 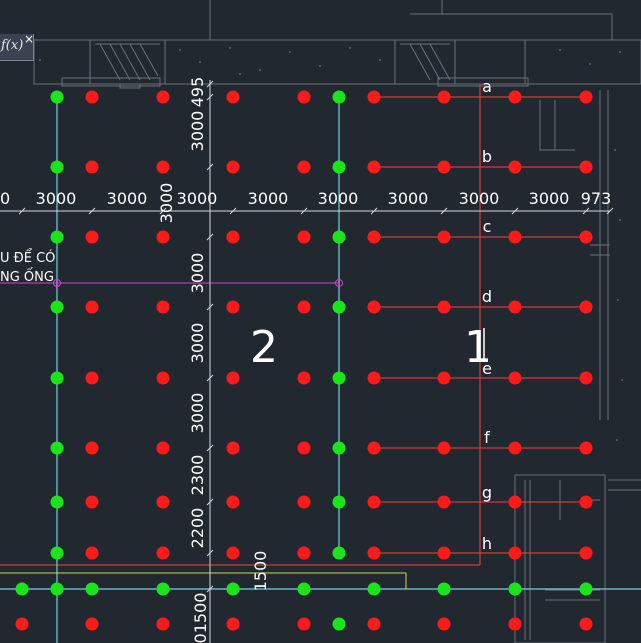 What do you see at coordinates (197, 131) in the screenshot?
I see `dim-v-1: 3000` at bounding box center [197, 131].